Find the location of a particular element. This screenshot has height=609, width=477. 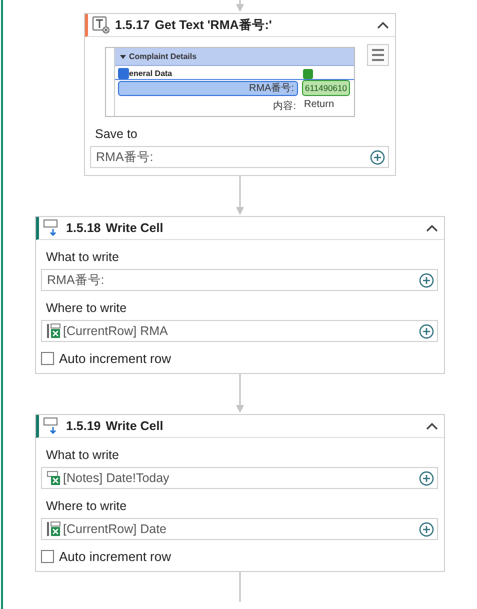

group-title: eneral Data is located at coordinates (150, 73).